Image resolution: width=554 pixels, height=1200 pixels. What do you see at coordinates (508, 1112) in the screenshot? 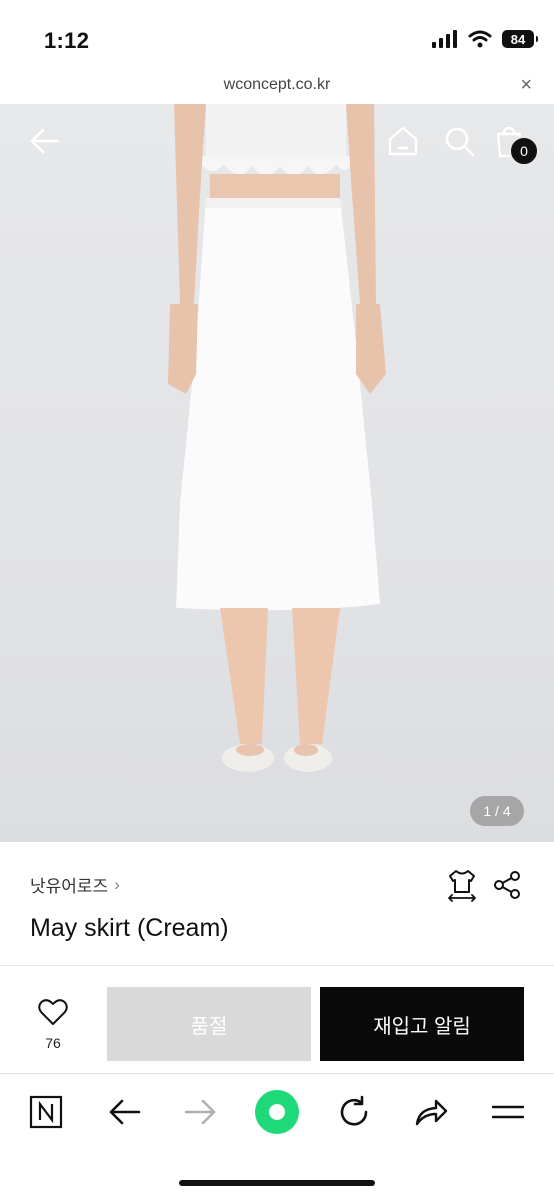
I see `menu-icon` at bounding box center [508, 1112].